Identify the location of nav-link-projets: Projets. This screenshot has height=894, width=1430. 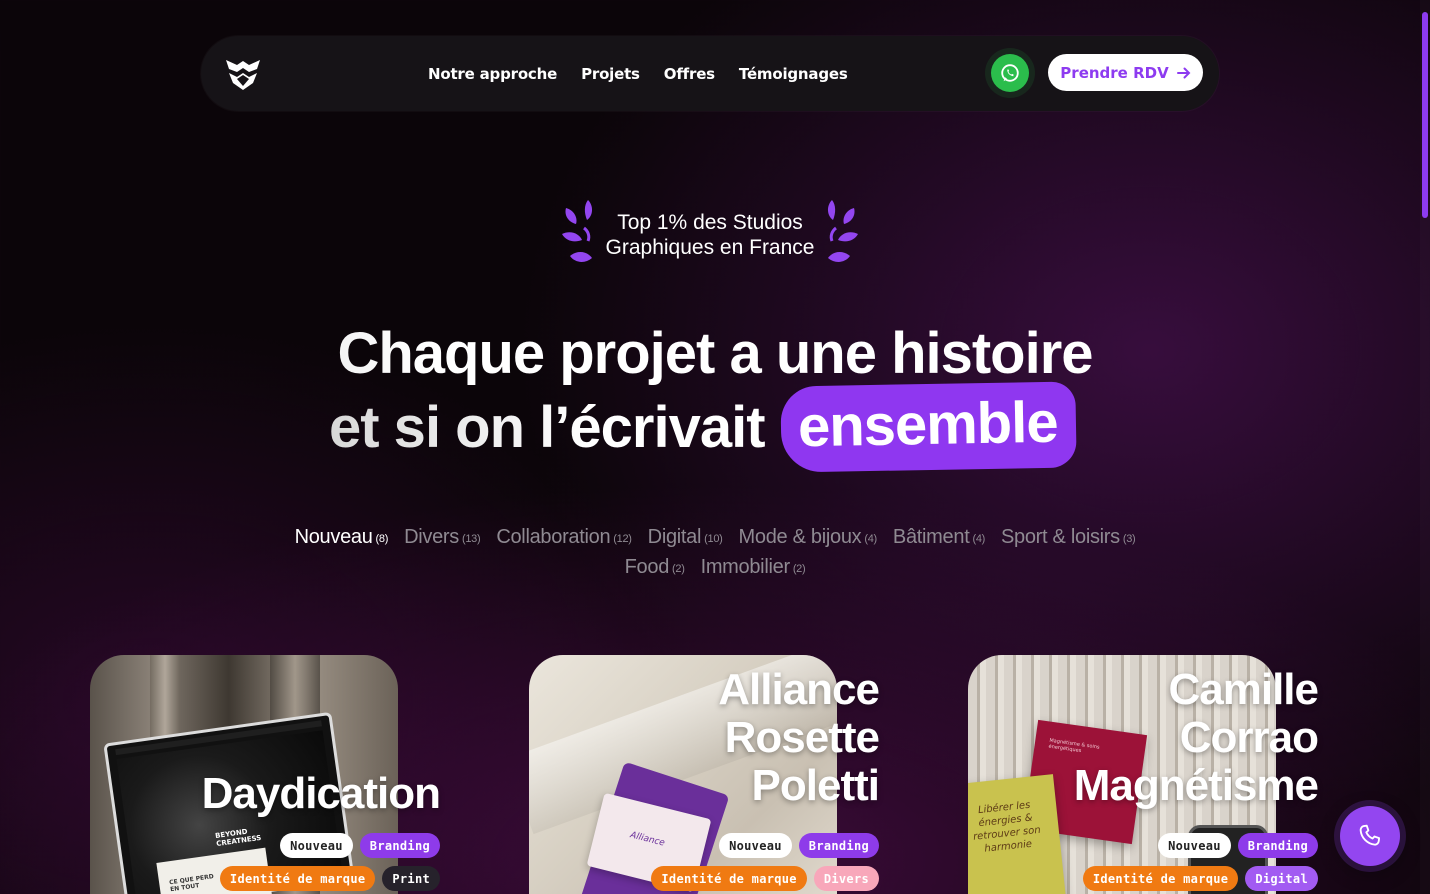
(610, 74).